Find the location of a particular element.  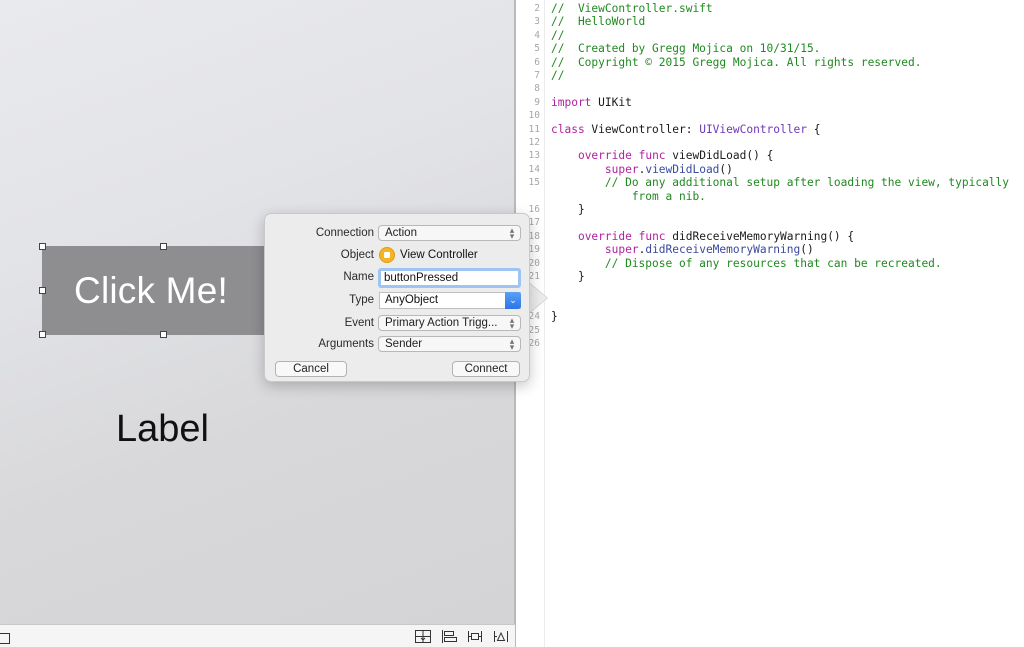

type-combobox: AnyObject ⌄ is located at coordinates (450, 300).